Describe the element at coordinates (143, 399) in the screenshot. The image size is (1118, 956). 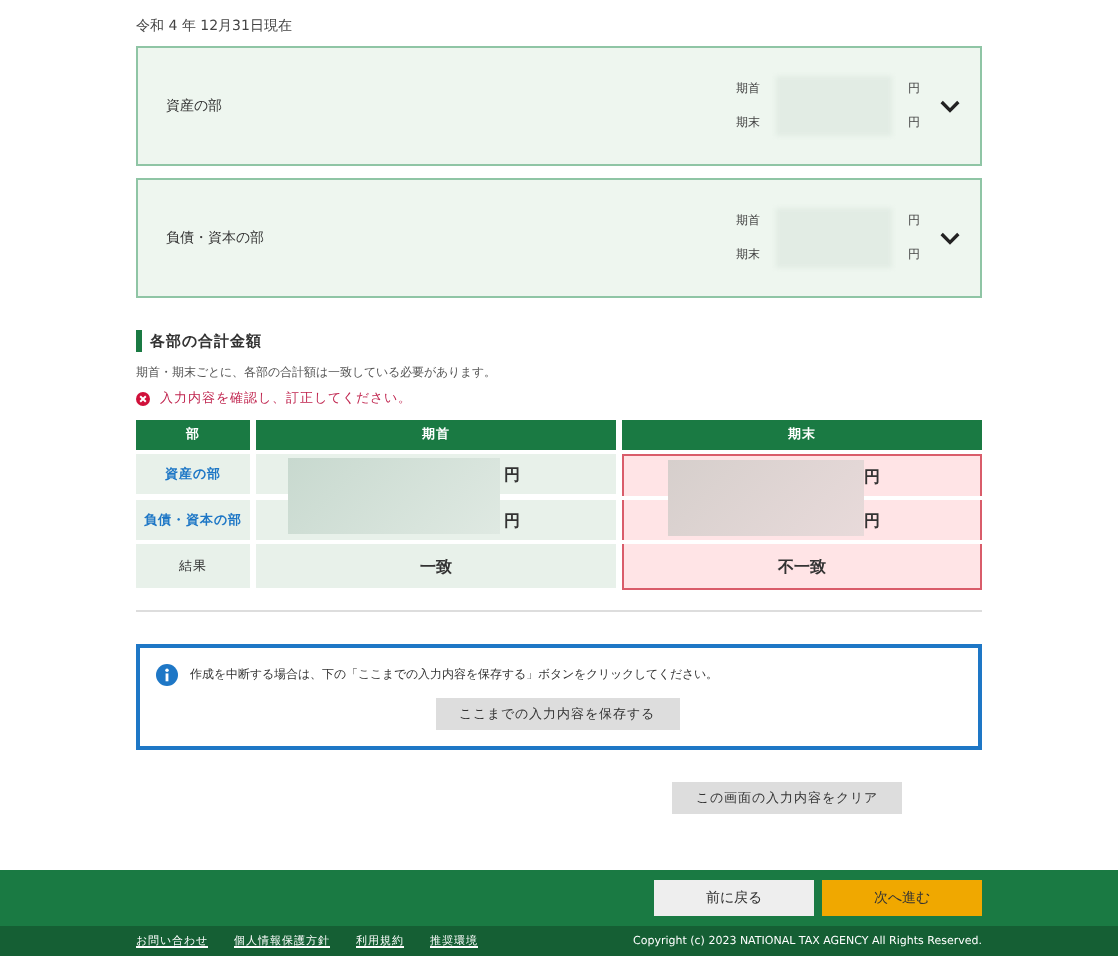
I see `error-icon` at that location.